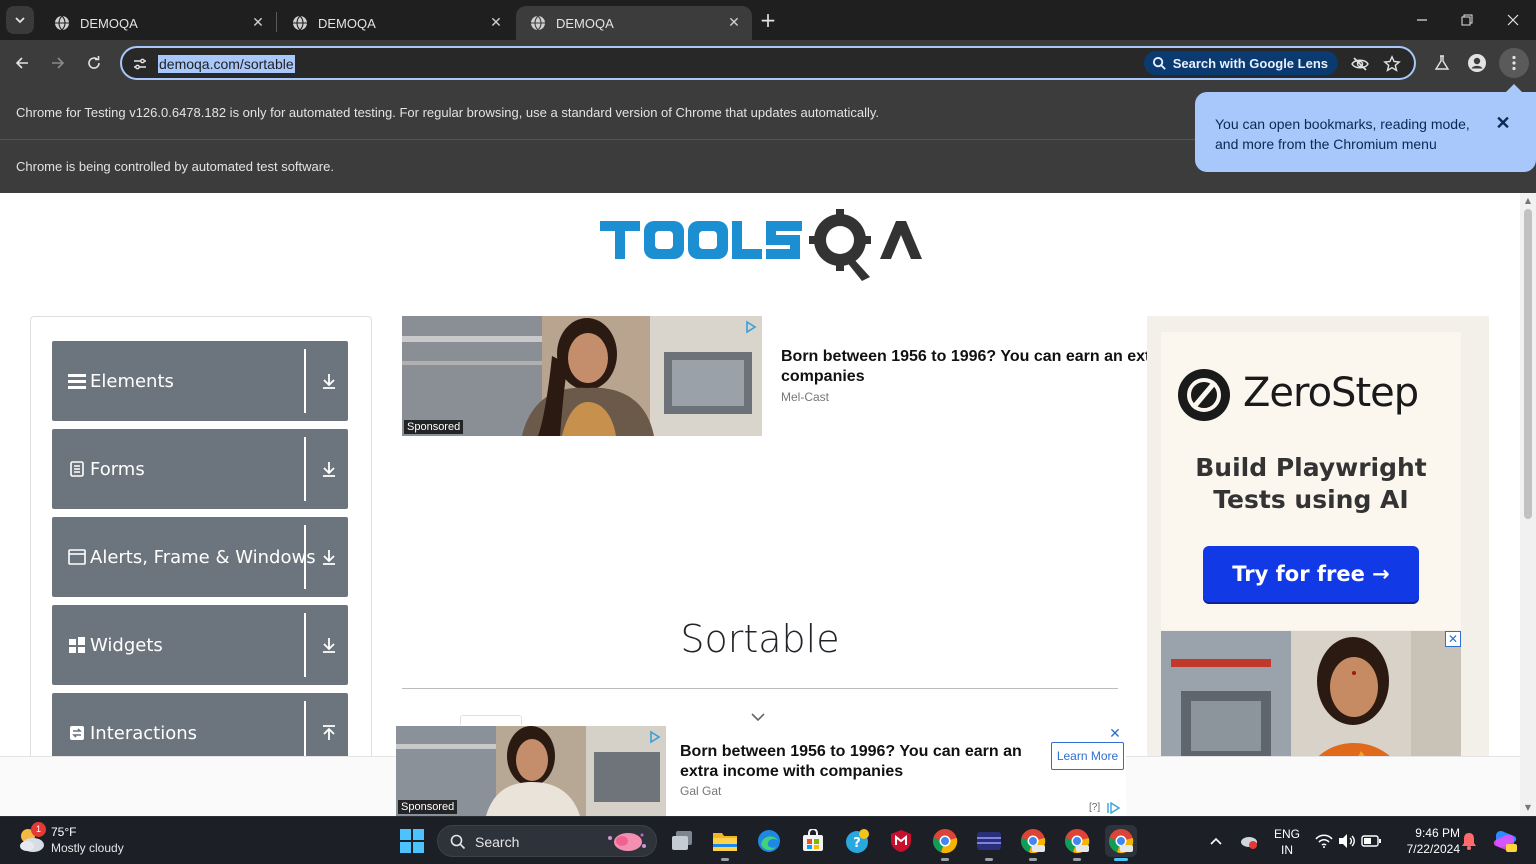 The image size is (1536, 864). I want to click on browser-tab-2: DEMOQA ✕, so click(396, 23).